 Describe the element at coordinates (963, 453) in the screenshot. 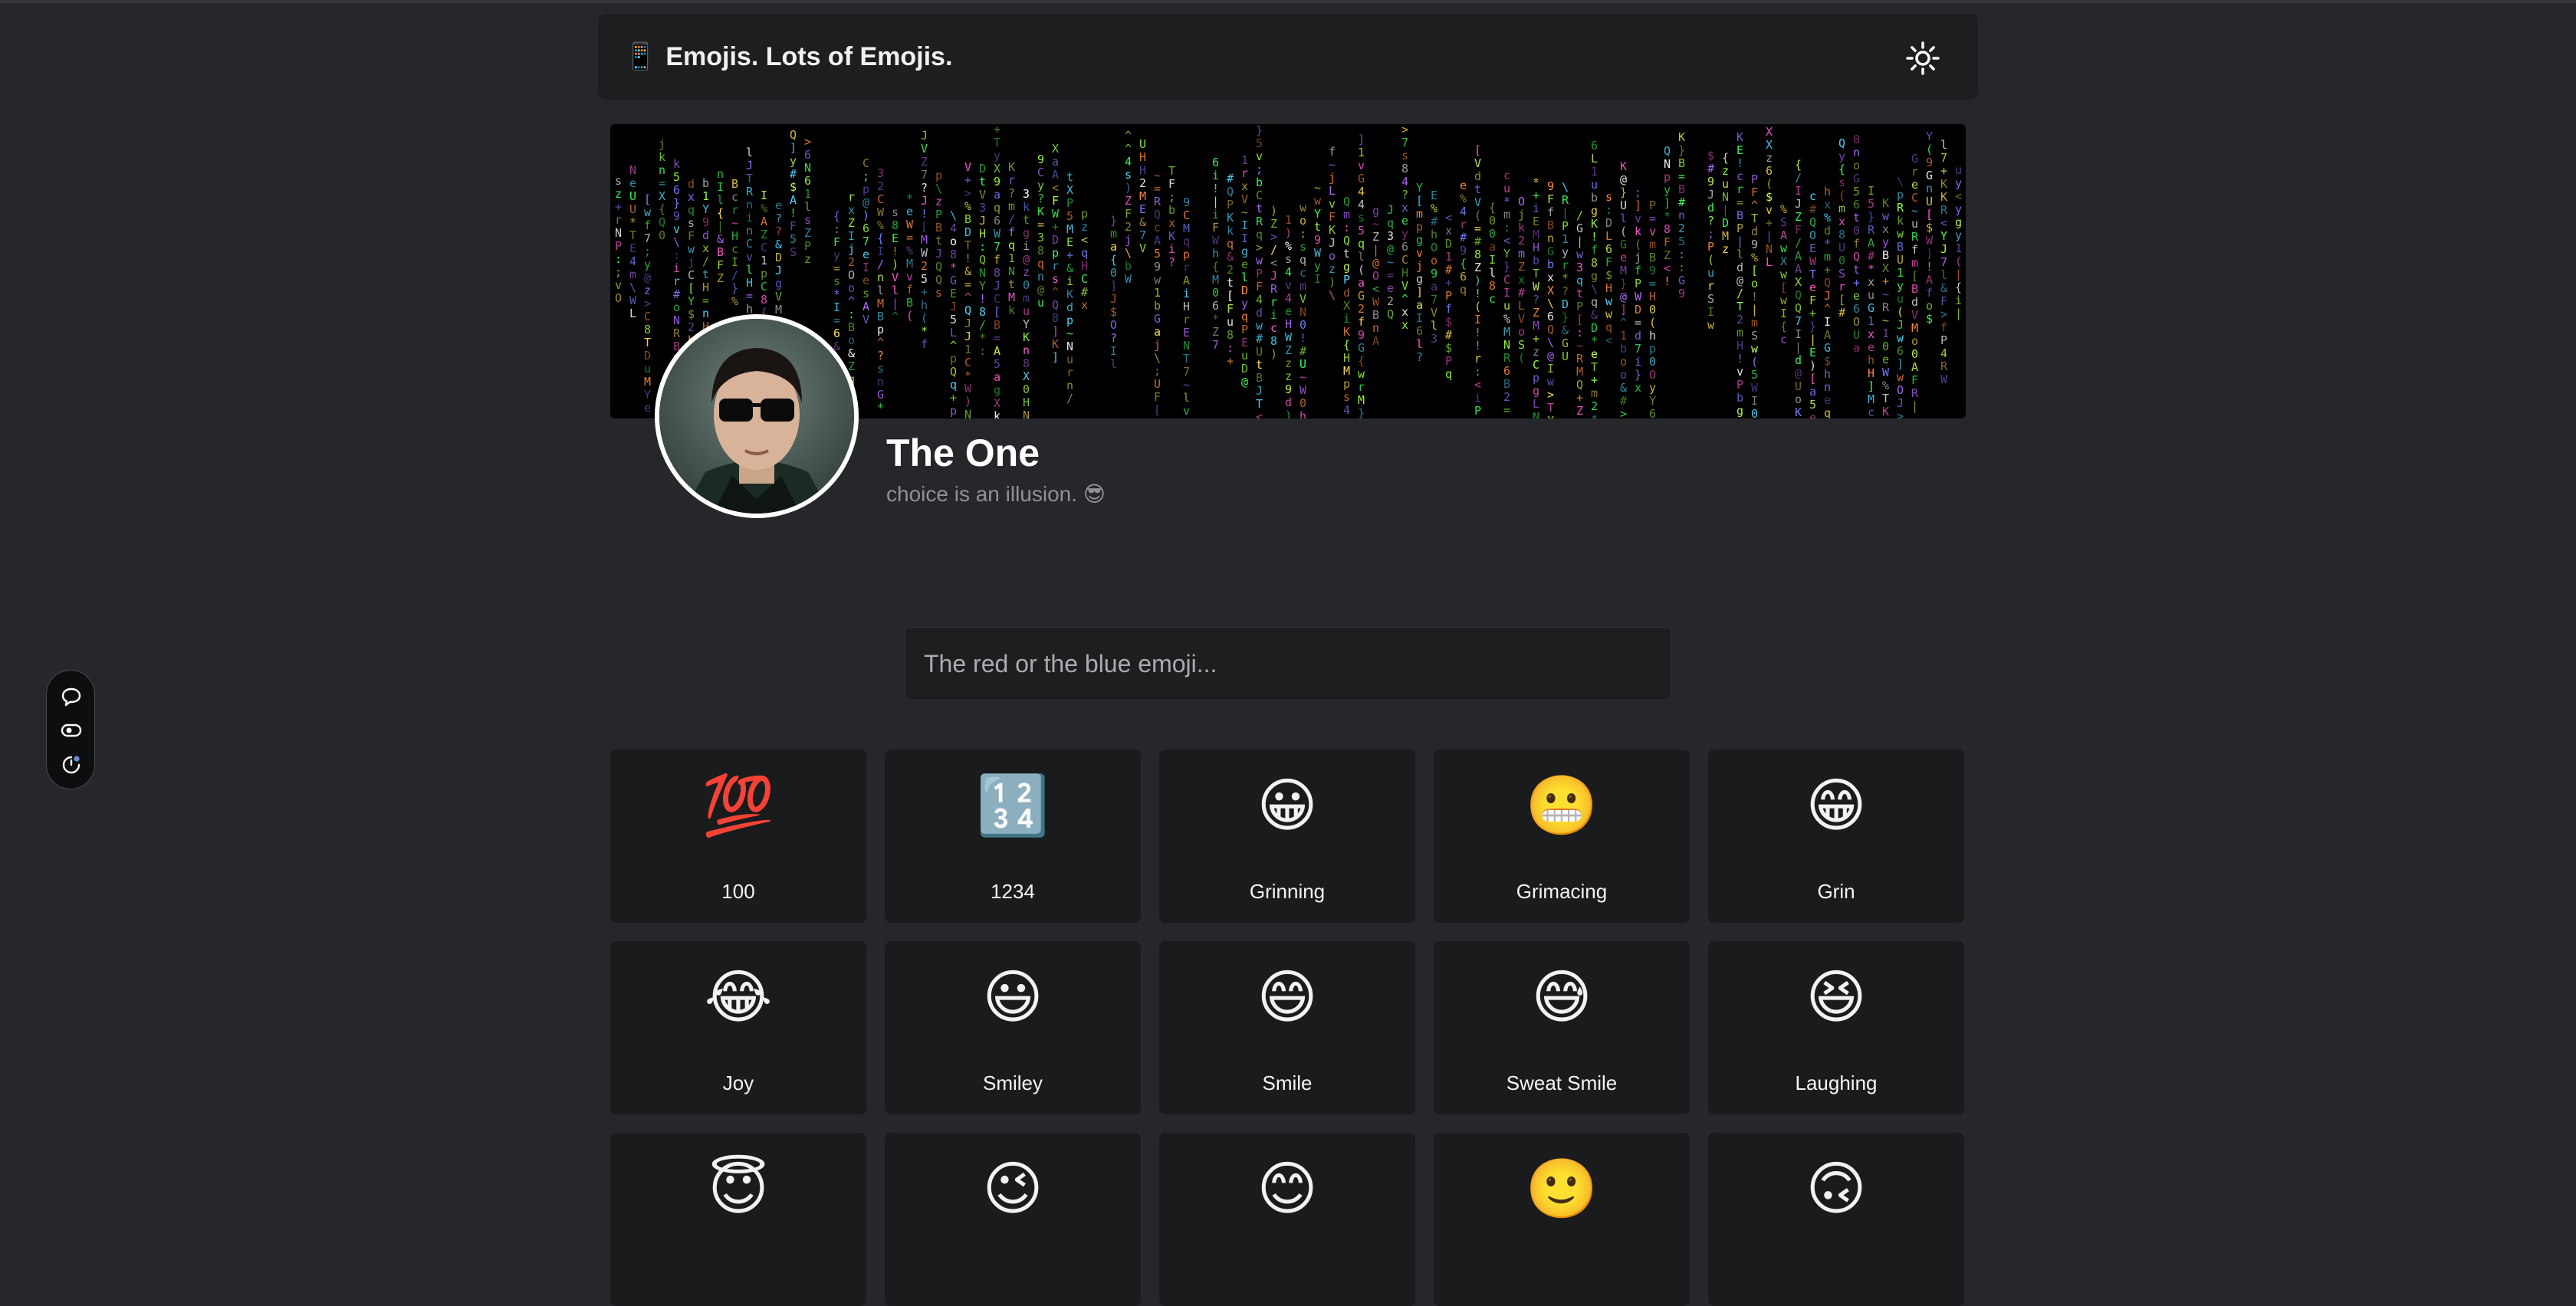

I see `profile-name: The One` at that location.